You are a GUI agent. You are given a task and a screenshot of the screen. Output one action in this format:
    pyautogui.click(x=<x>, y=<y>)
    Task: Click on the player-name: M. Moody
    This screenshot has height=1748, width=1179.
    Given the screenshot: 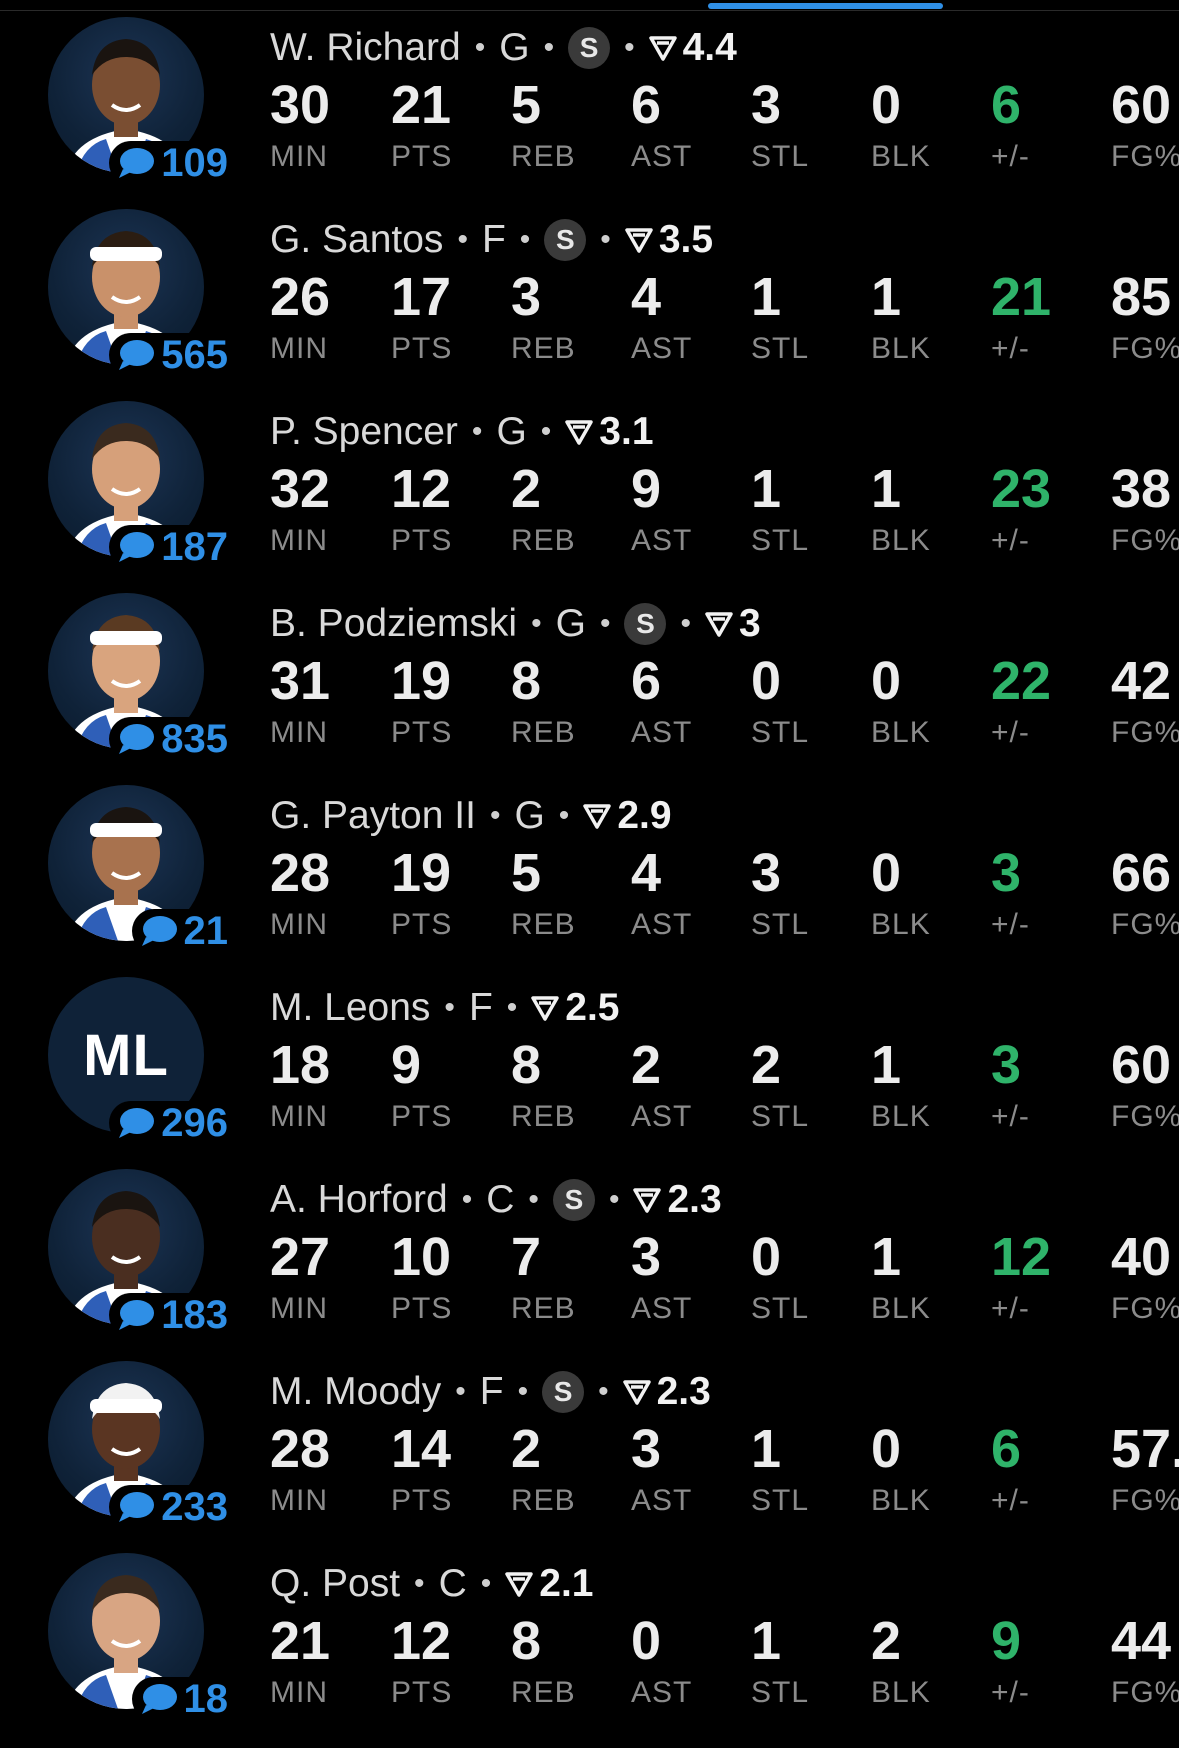 What is the action you would take?
    pyautogui.click(x=355, y=1392)
    